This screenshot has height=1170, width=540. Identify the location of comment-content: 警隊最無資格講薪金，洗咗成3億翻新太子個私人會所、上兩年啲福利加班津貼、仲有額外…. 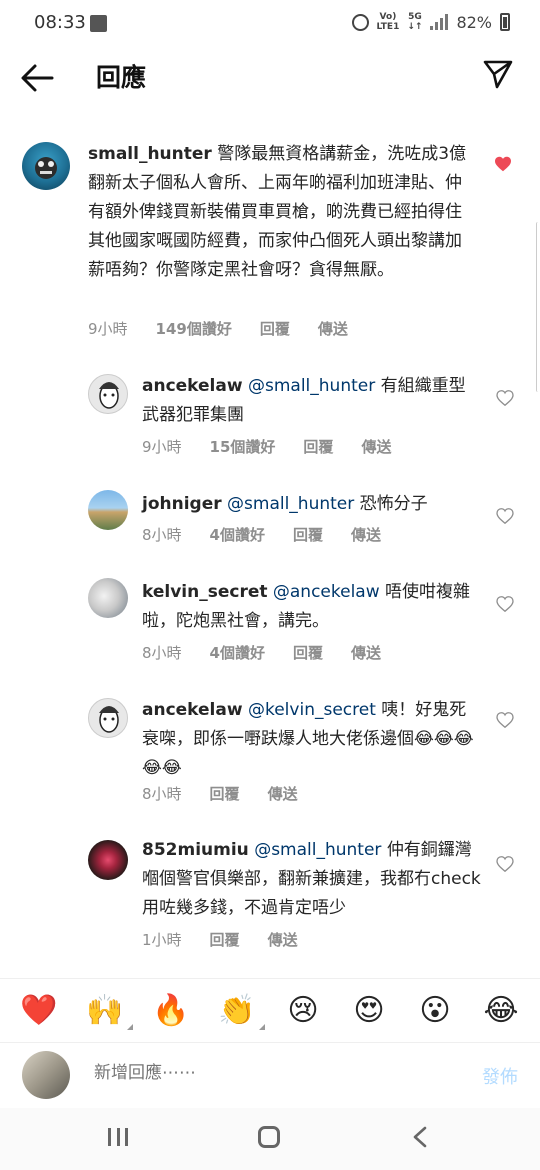
(277, 212).